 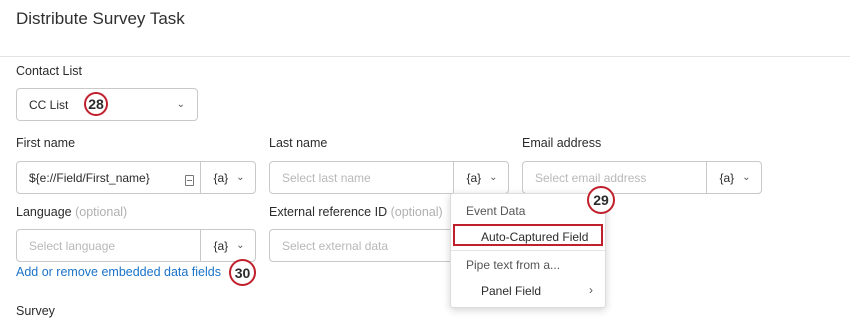 What do you see at coordinates (335, 245) in the screenshot?
I see `external-ref-placeholder: Select external data` at bounding box center [335, 245].